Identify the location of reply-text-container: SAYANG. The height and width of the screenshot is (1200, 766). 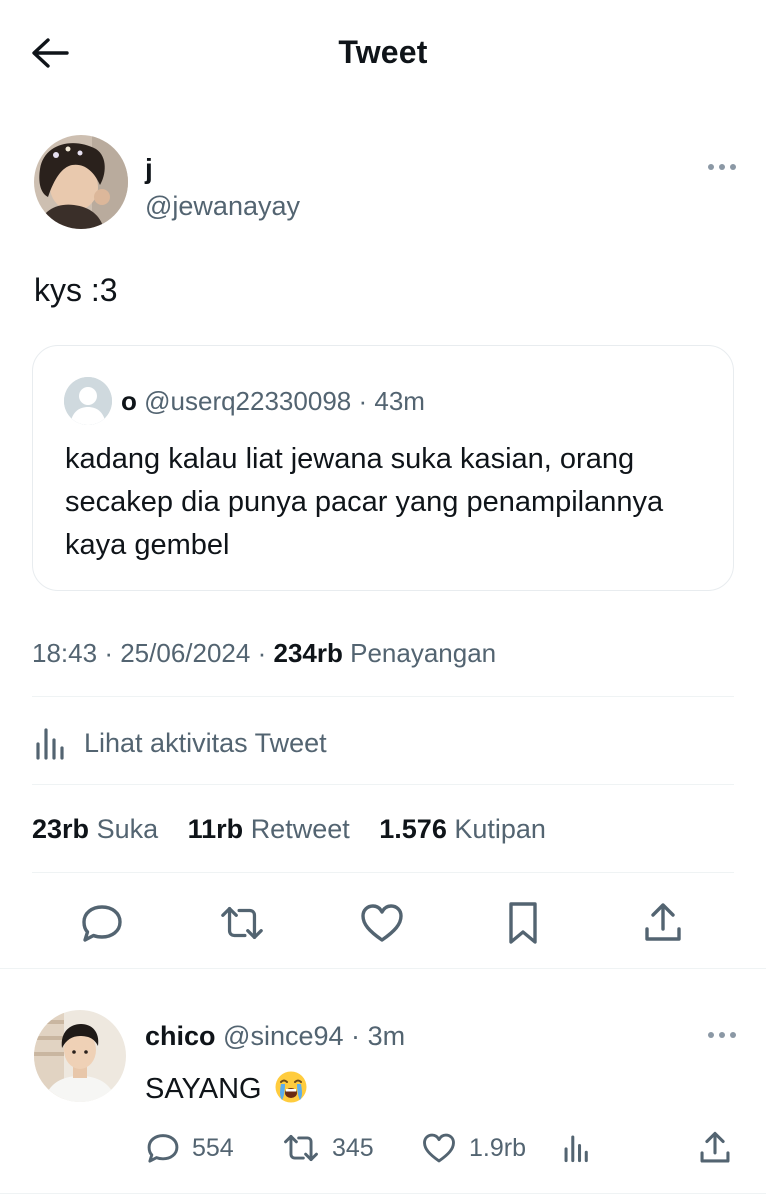
(226, 1088).